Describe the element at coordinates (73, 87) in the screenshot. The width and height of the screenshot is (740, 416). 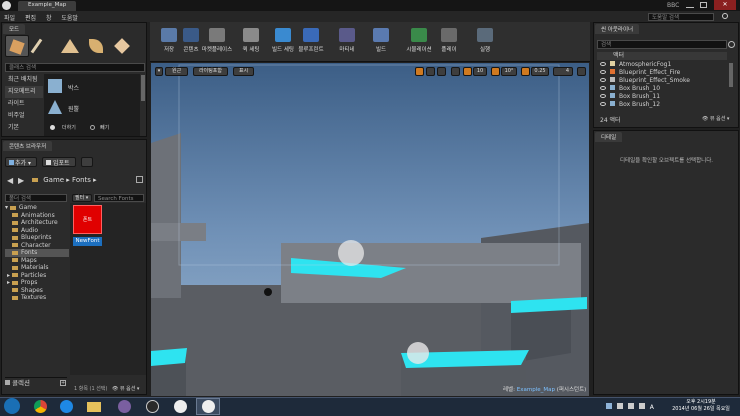
I see `box-brush-label: 박스` at that location.